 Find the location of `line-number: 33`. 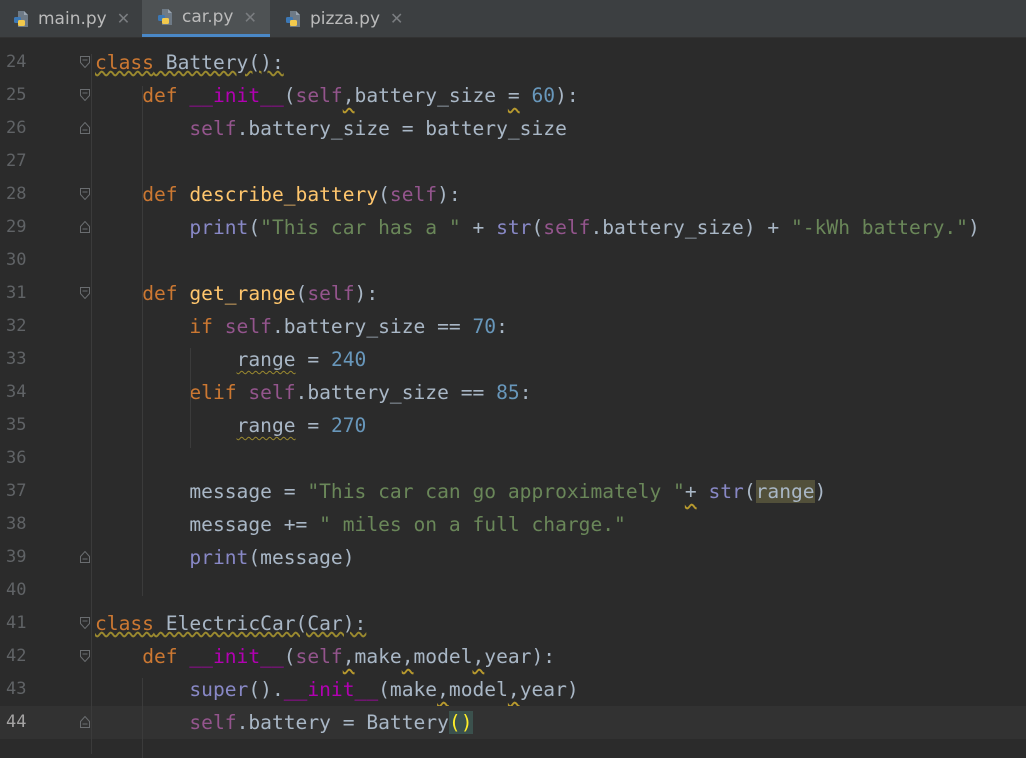

line-number: 33 is located at coordinates (16, 359).